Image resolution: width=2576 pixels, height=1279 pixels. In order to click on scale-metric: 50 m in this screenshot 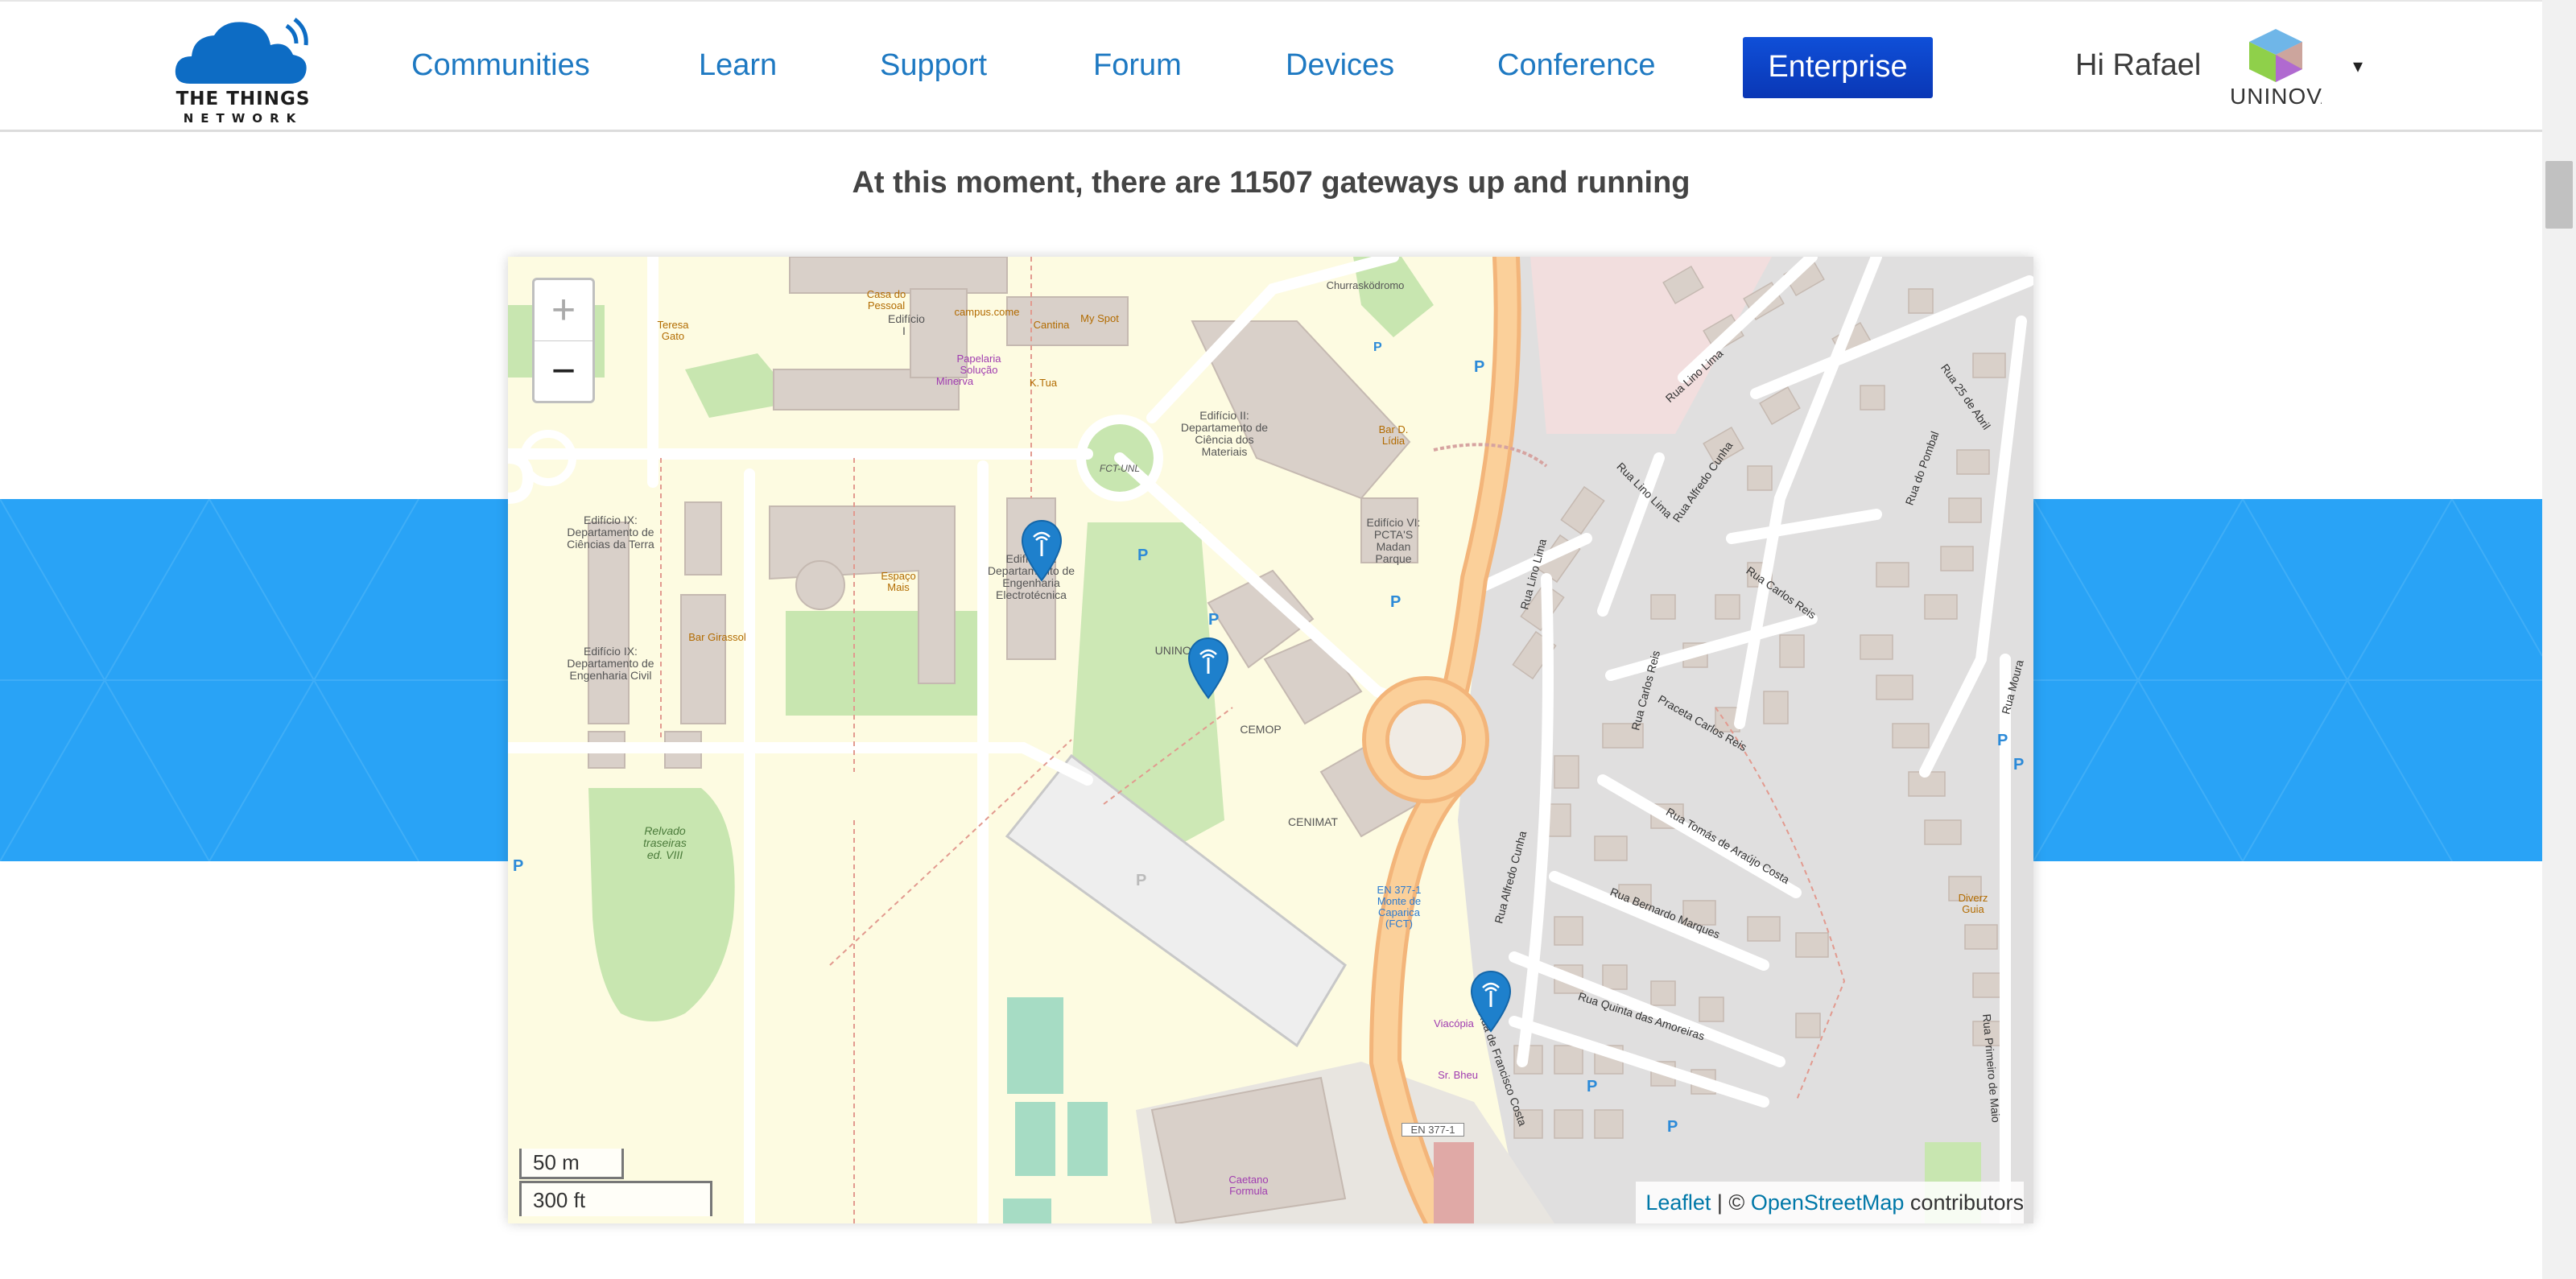, I will do `click(571, 1164)`.